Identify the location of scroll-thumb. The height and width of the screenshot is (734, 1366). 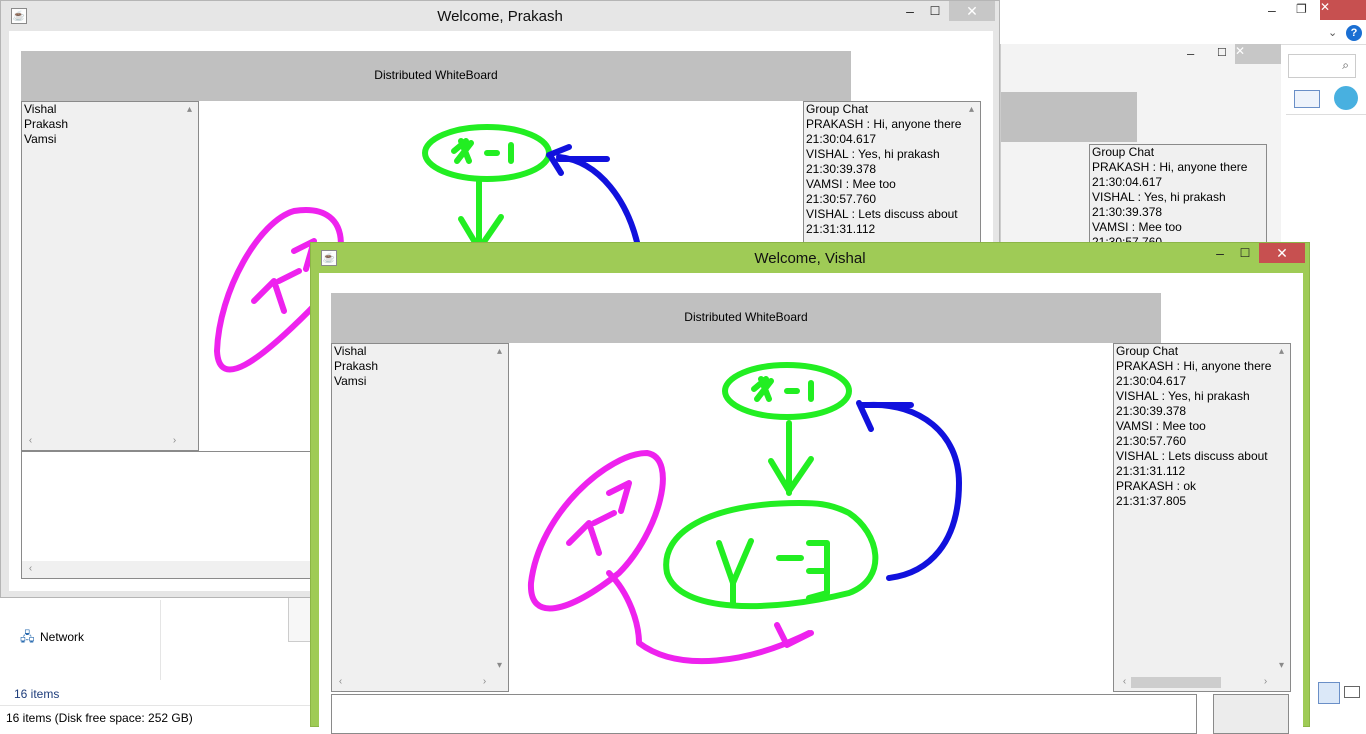
(1176, 682).